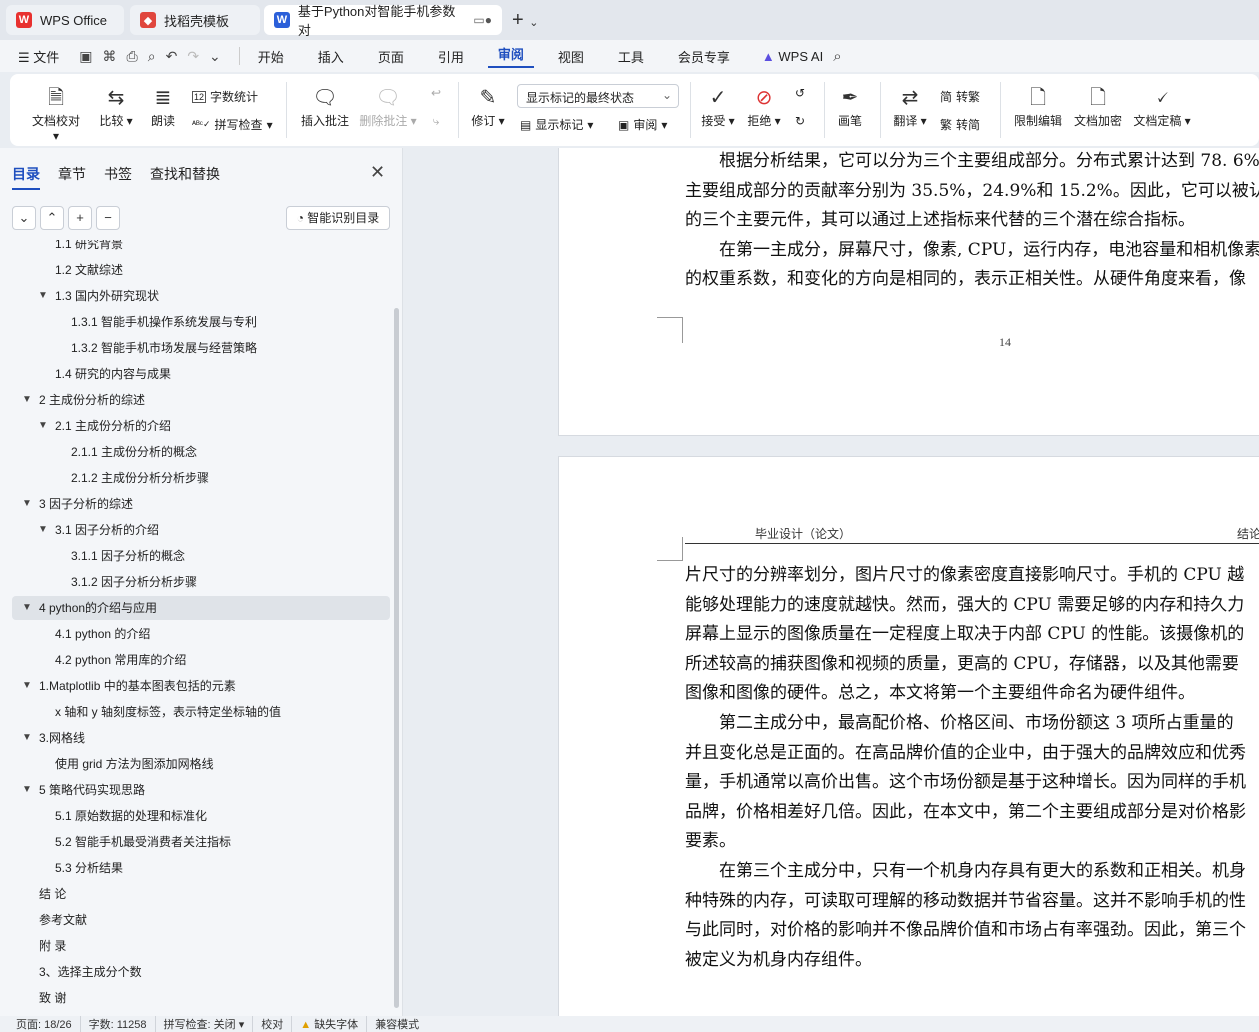 The height and width of the screenshot is (1032, 1259). Describe the element at coordinates (201, 556) in the screenshot. I see `toc-item: 3.1.1 因子分析的概念` at that location.